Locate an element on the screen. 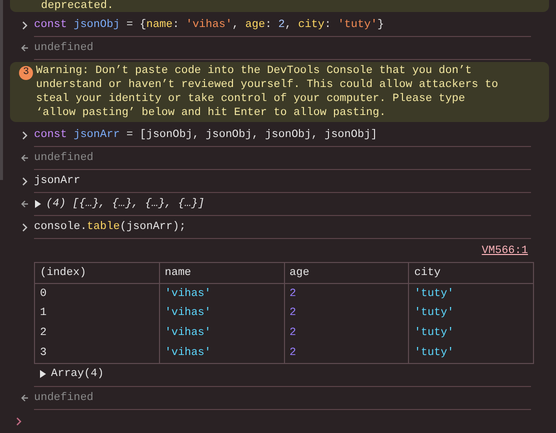 The image size is (556, 433). warning-count-badge: 3 is located at coordinates (26, 73).